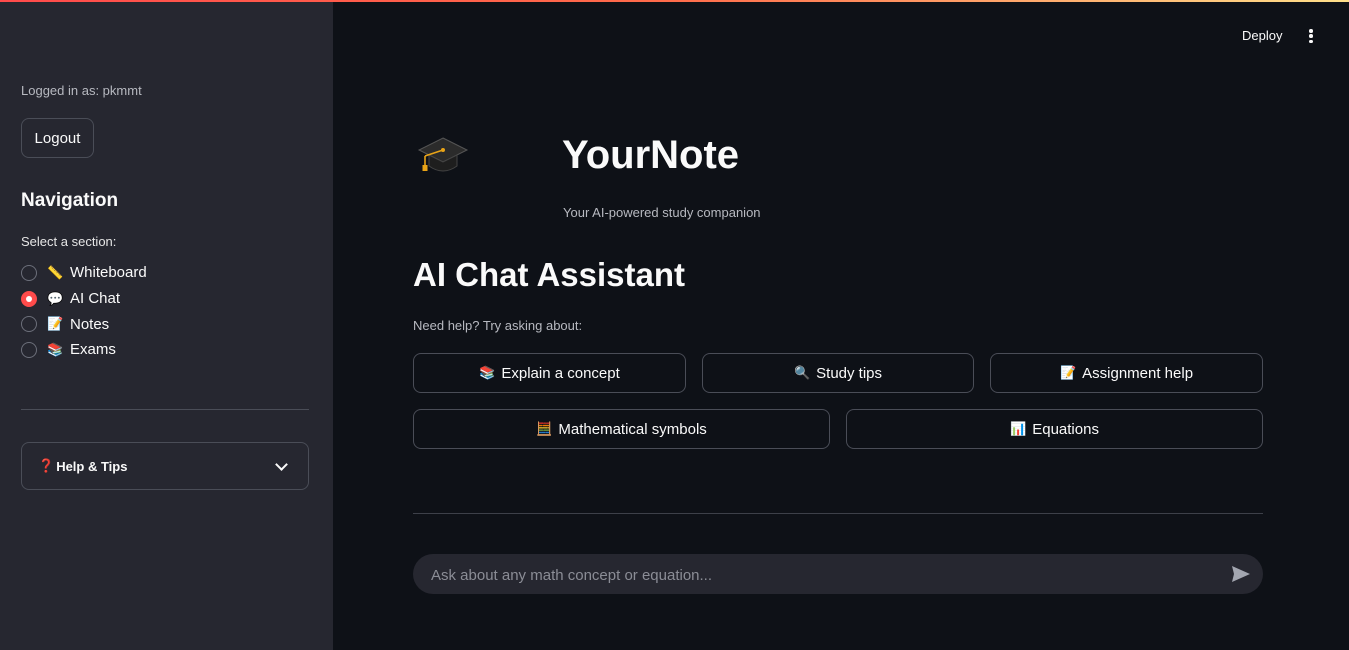 This screenshot has width=1349, height=650. Describe the element at coordinates (1065, 429) in the screenshot. I see `button-label: Equations` at that location.